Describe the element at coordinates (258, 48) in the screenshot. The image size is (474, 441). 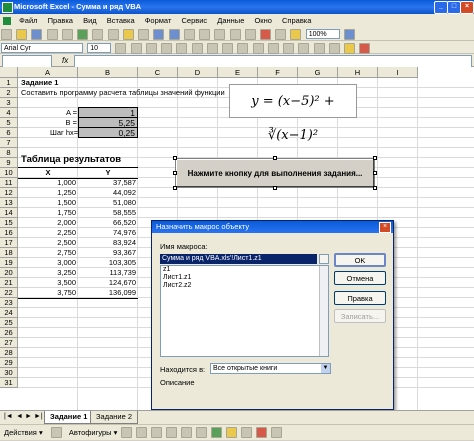
I see `comma-icon` at that location.